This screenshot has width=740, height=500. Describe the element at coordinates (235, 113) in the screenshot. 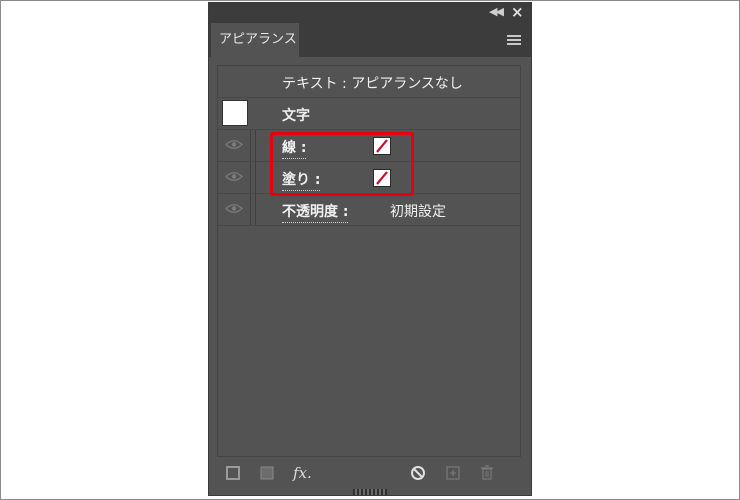

I see `character-thumbnail` at that location.